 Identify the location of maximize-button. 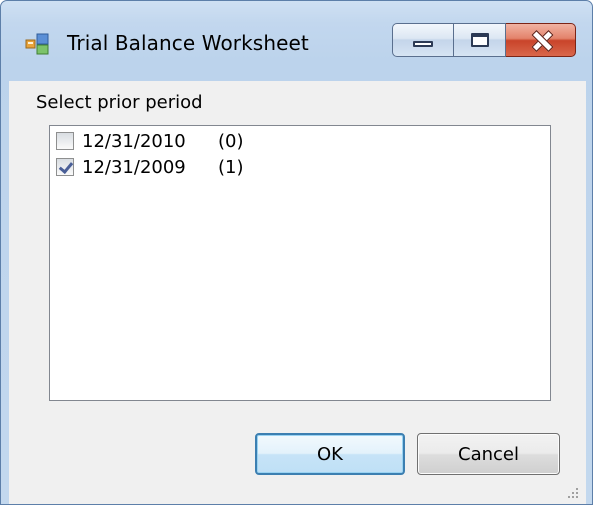
(480, 40).